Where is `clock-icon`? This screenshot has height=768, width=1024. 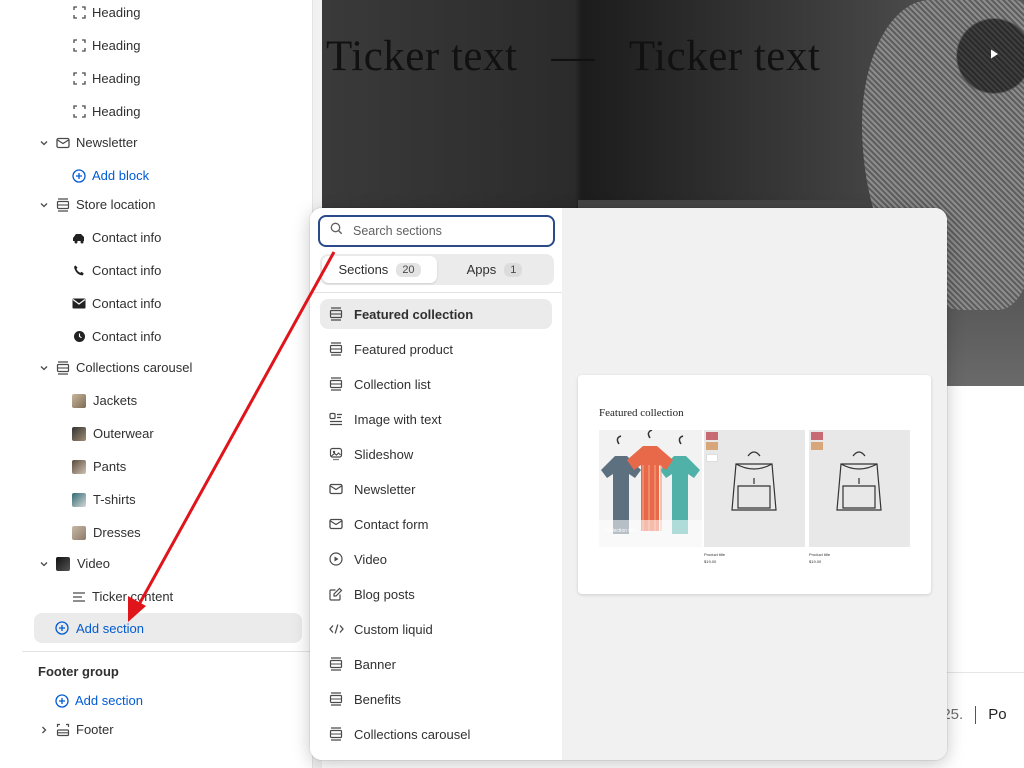
clock-icon is located at coordinates (79, 337).